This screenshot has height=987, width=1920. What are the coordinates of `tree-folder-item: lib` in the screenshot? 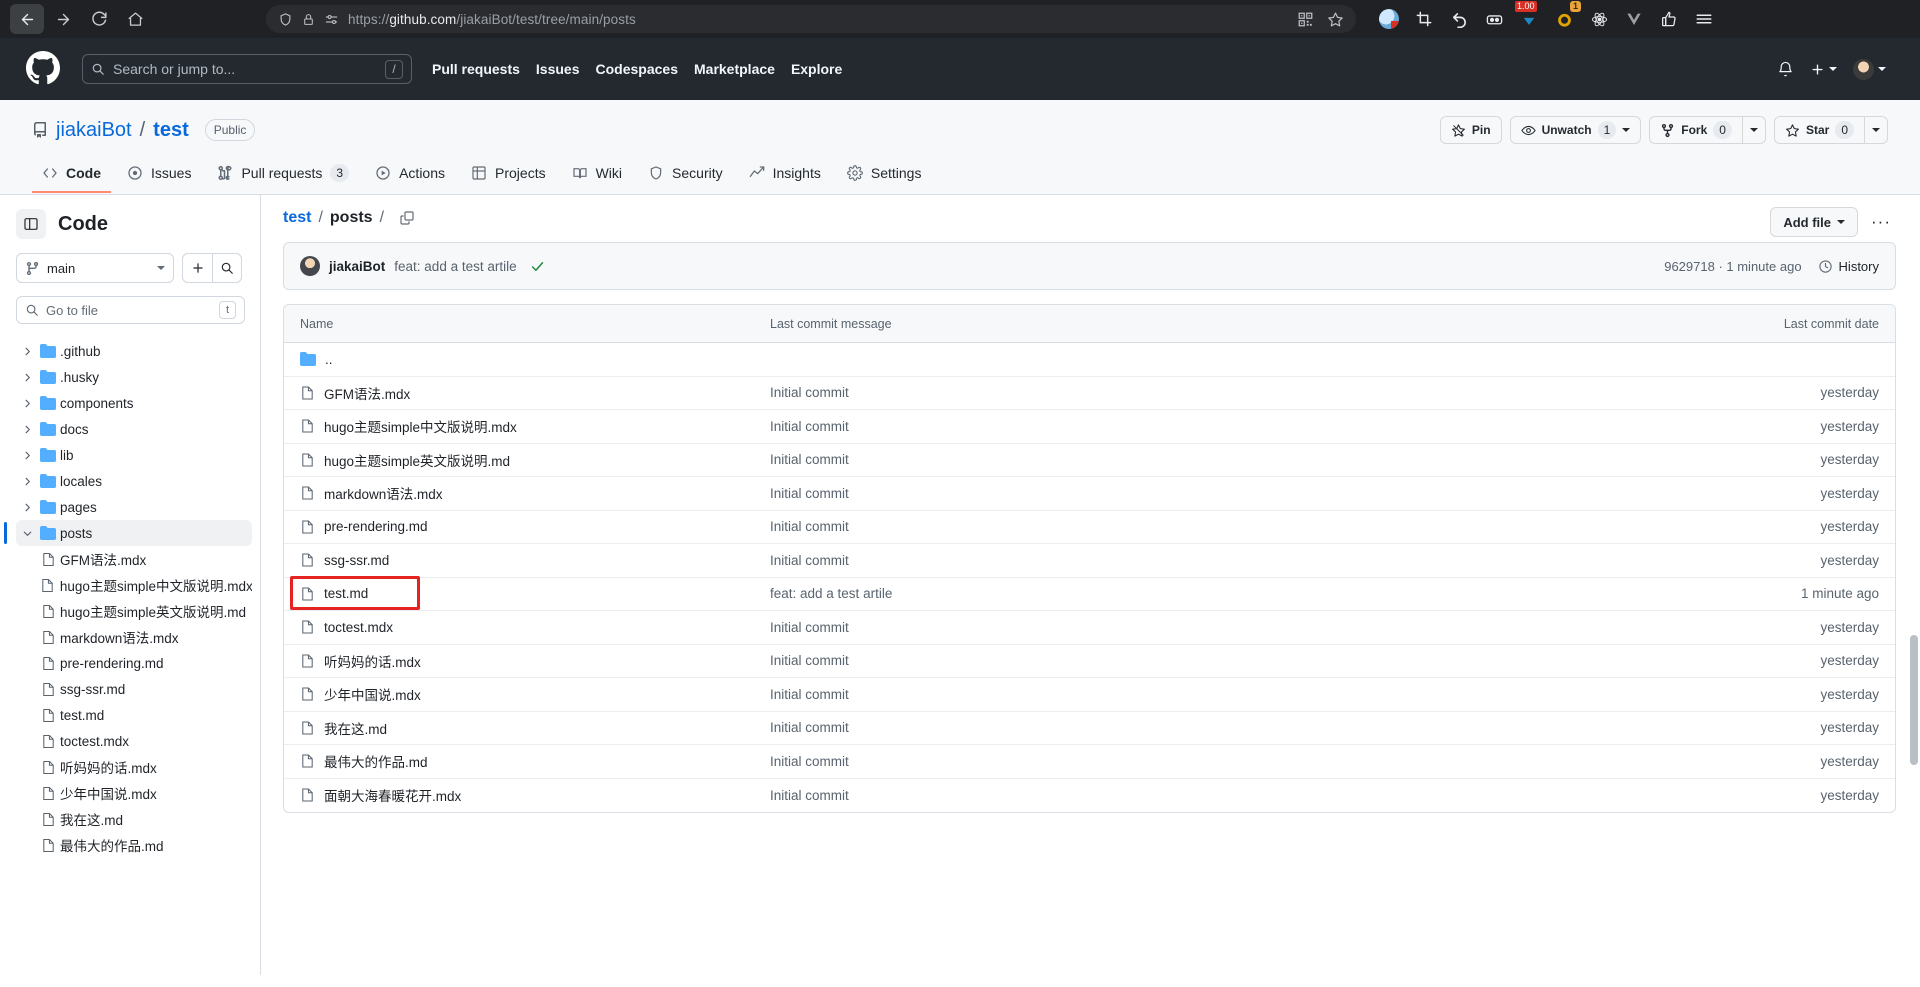 It's located at (134, 455).